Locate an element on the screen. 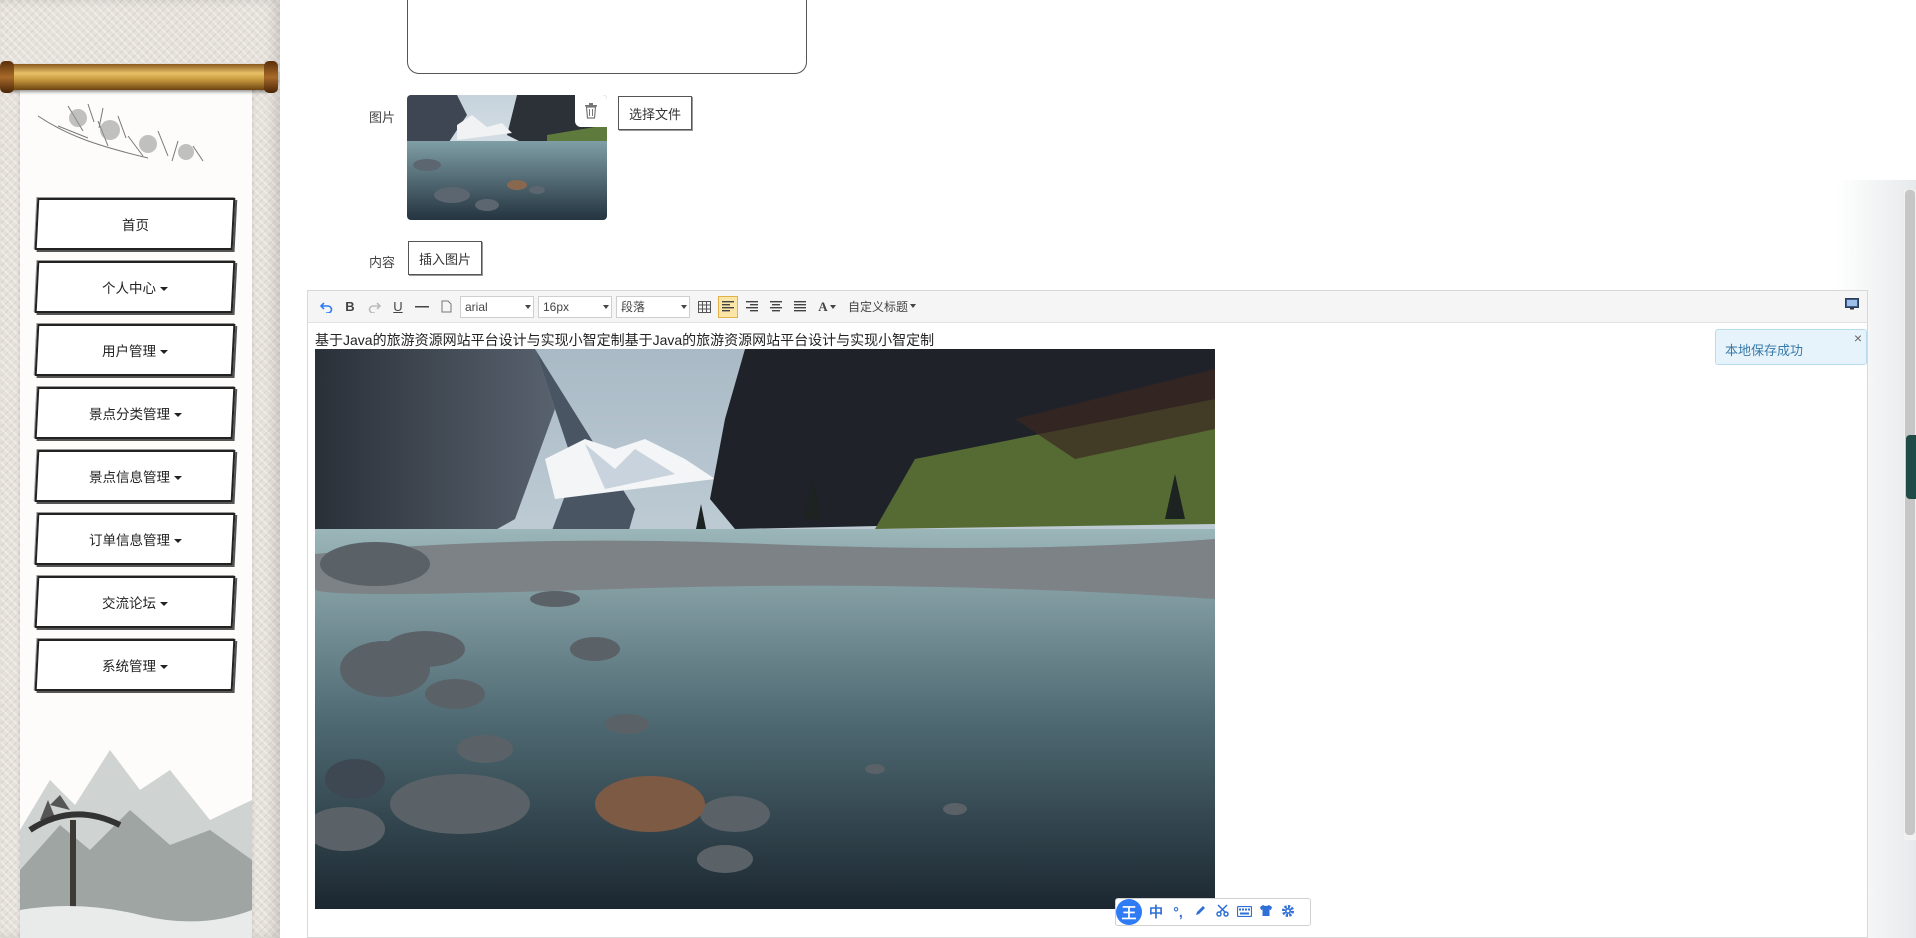 The width and height of the screenshot is (1916, 938). save-success-toast: 本地保存成功 × is located at coordinates (1791, 347).